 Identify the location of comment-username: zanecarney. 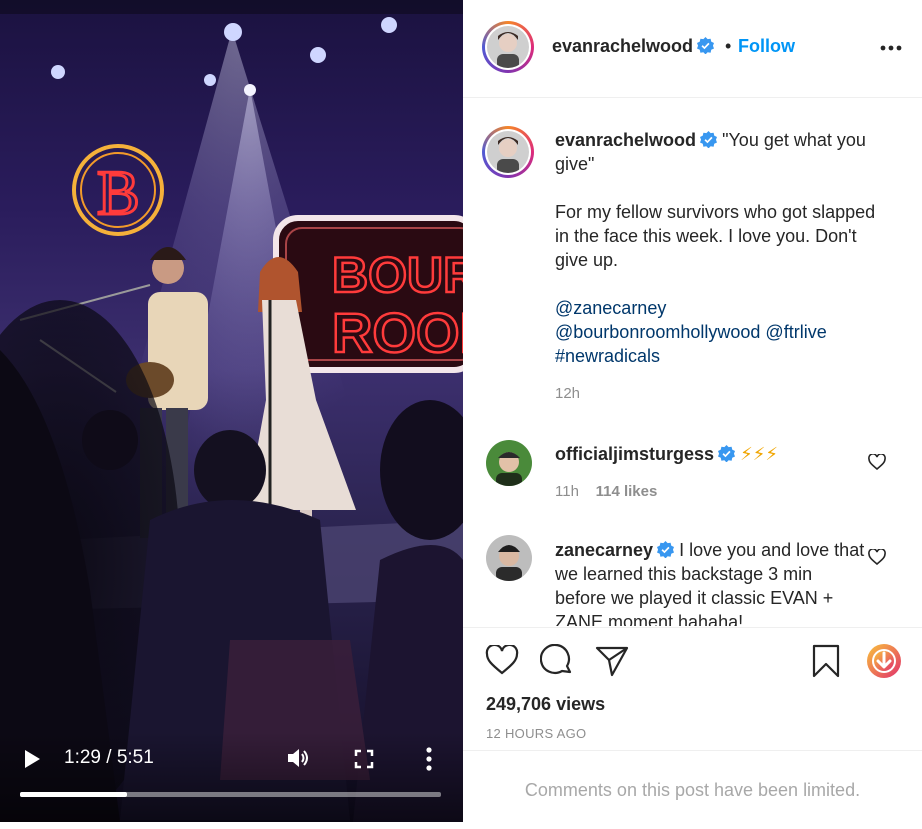
(604, 550).